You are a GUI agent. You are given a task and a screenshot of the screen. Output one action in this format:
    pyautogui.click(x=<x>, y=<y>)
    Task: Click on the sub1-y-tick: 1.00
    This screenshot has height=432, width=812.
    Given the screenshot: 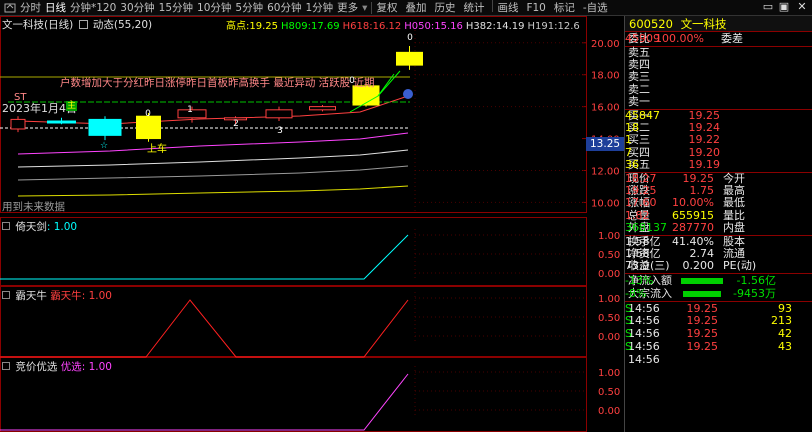 What is the action you would take?
    pyautogui.click(x=609, y=236)
    